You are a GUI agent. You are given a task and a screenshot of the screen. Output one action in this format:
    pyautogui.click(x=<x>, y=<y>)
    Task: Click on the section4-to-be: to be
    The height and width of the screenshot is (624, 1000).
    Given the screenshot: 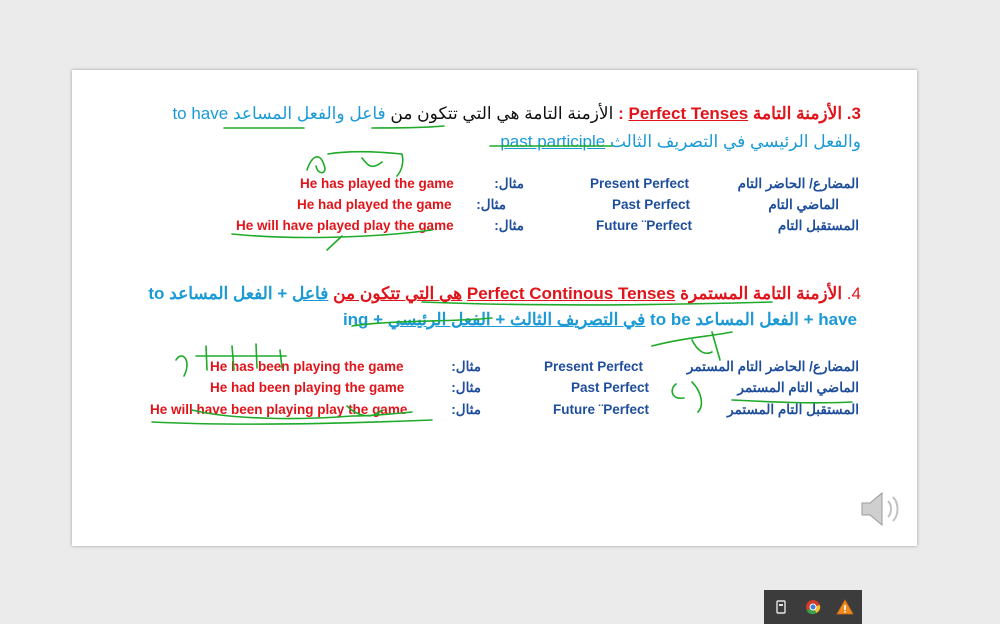 What is the action you would take?
    pyautogui.click(x=670, y=319)
    